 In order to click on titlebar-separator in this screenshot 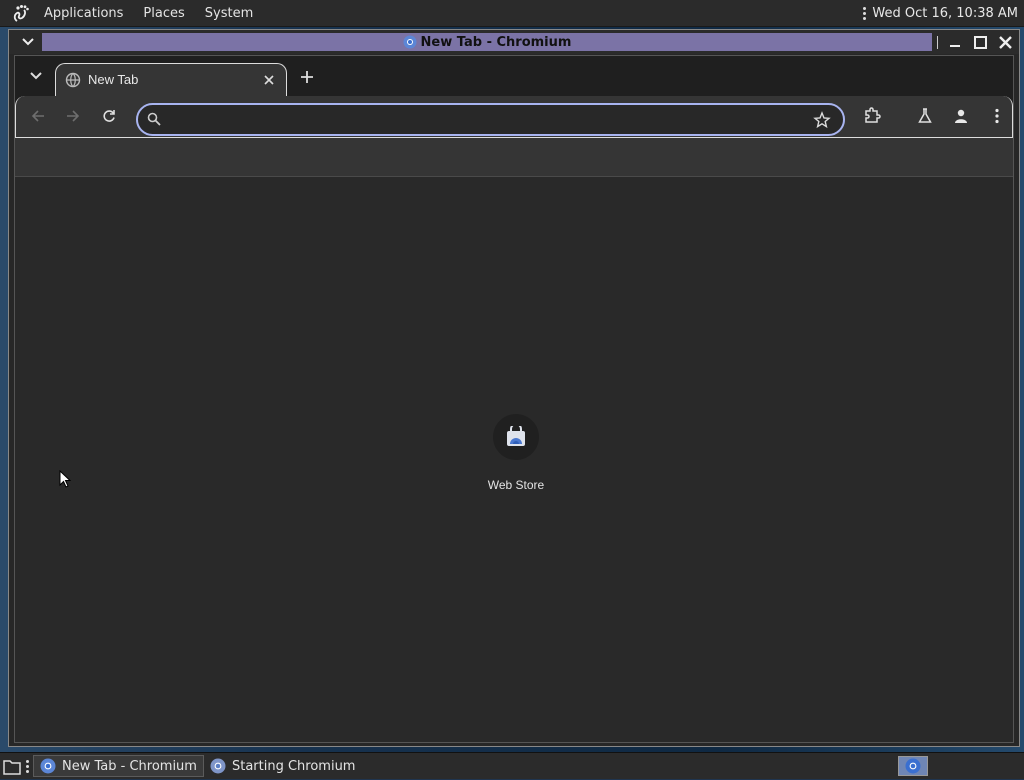, I will do `click(937, 42)`.